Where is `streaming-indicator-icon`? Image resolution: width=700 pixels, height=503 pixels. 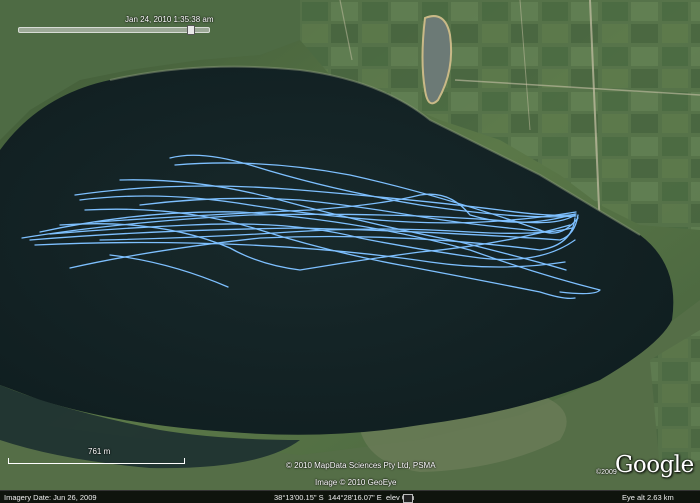 streaming-indicator-icon is located at coordinates (408, 498).